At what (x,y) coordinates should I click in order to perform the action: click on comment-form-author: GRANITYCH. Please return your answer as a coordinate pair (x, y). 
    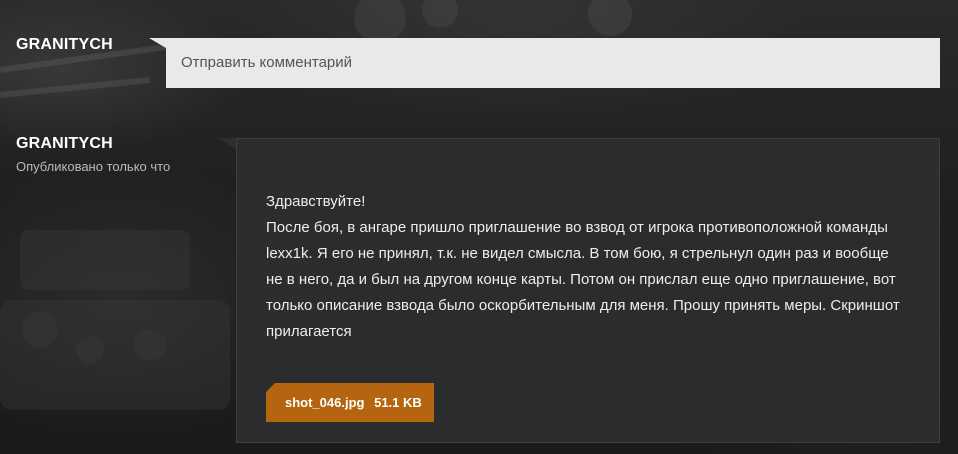
    Looking at the image, I should click on (64, 44).